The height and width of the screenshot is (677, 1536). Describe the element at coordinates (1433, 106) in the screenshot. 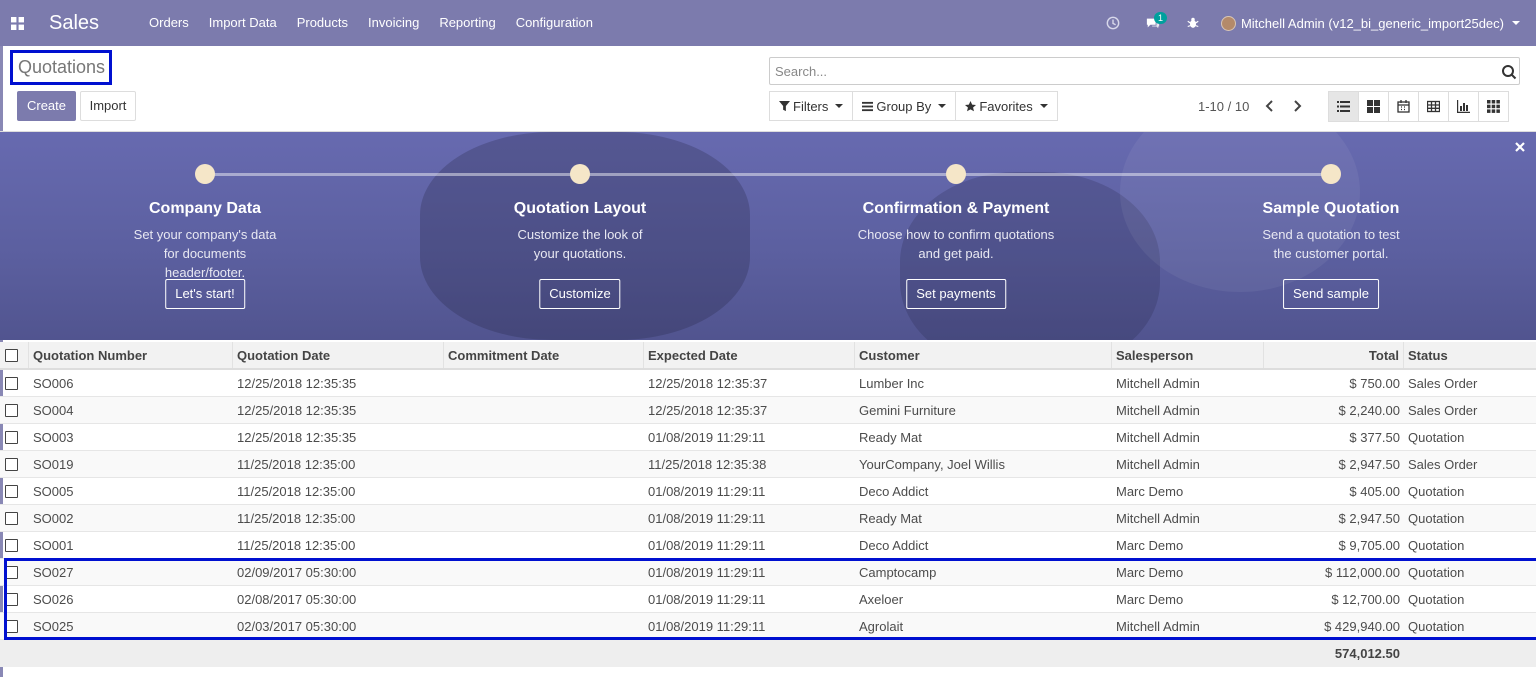

I see `pivot-view-button` at that location.